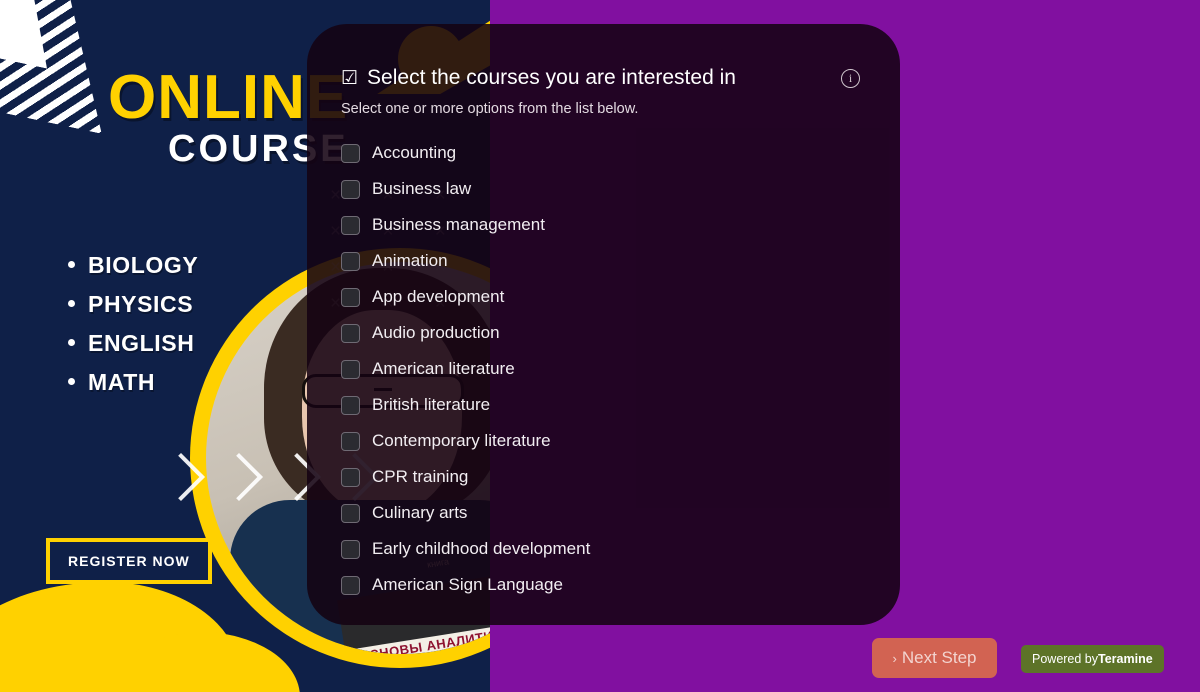 The width and height of the screenshot is (1200, 692). What do you see at coordinates (422, 188) in the screenshot?
I see `option-label: Business law` at bounding box center [422, 188].